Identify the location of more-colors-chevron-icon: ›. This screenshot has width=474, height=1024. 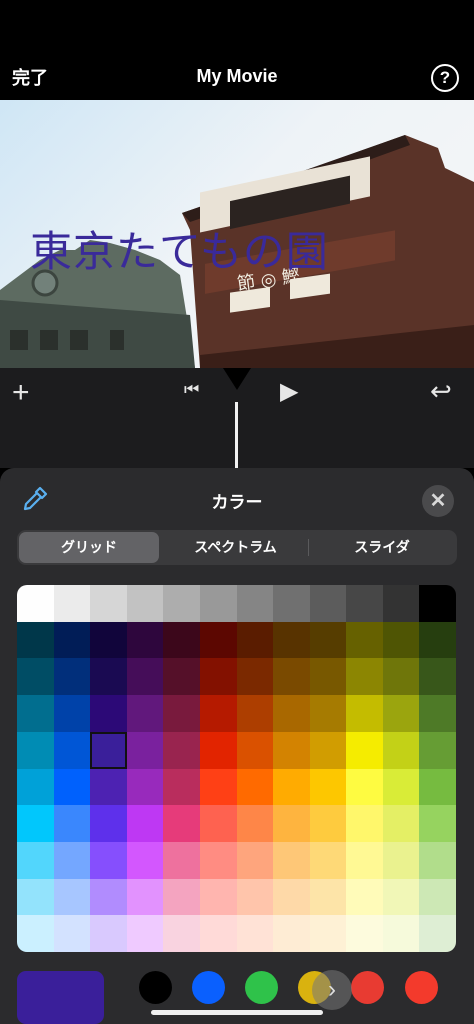
(332, 990).